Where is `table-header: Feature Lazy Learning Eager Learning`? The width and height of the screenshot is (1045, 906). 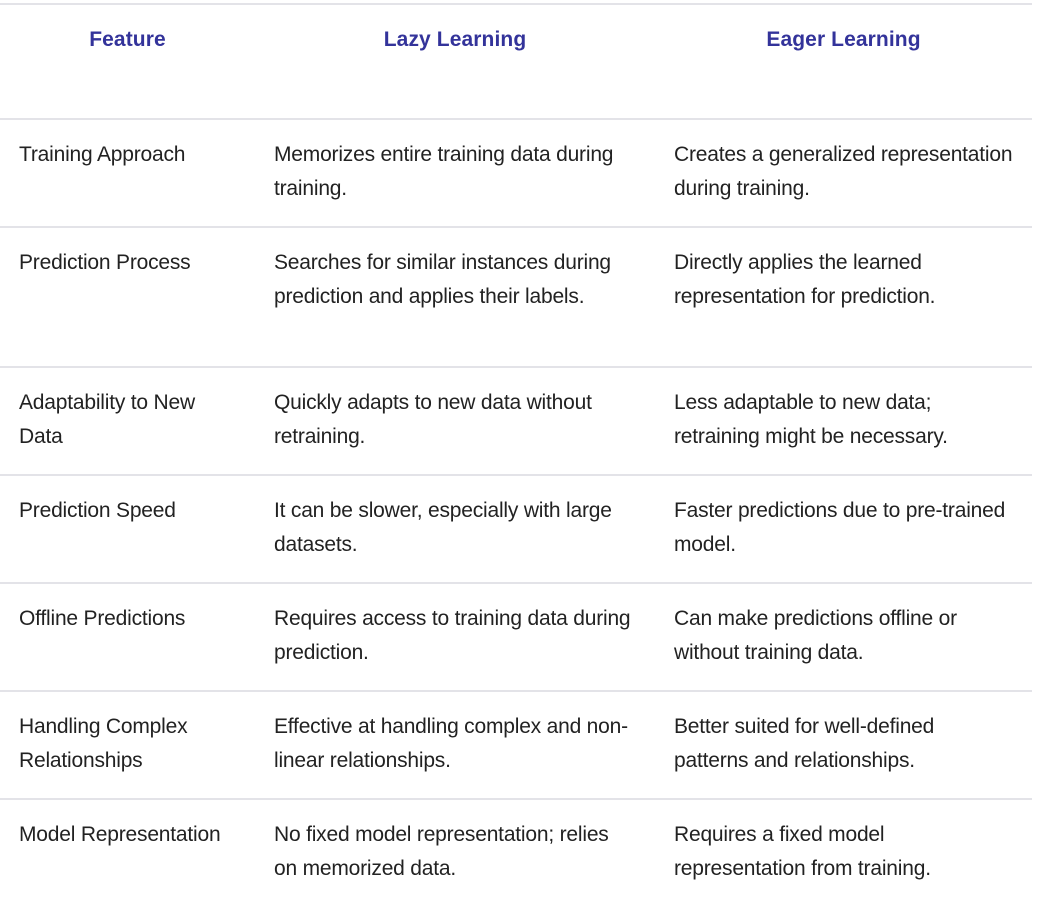 table-header: Feature Lazy Learning Eager Learning is located at coordinates (516, 61).